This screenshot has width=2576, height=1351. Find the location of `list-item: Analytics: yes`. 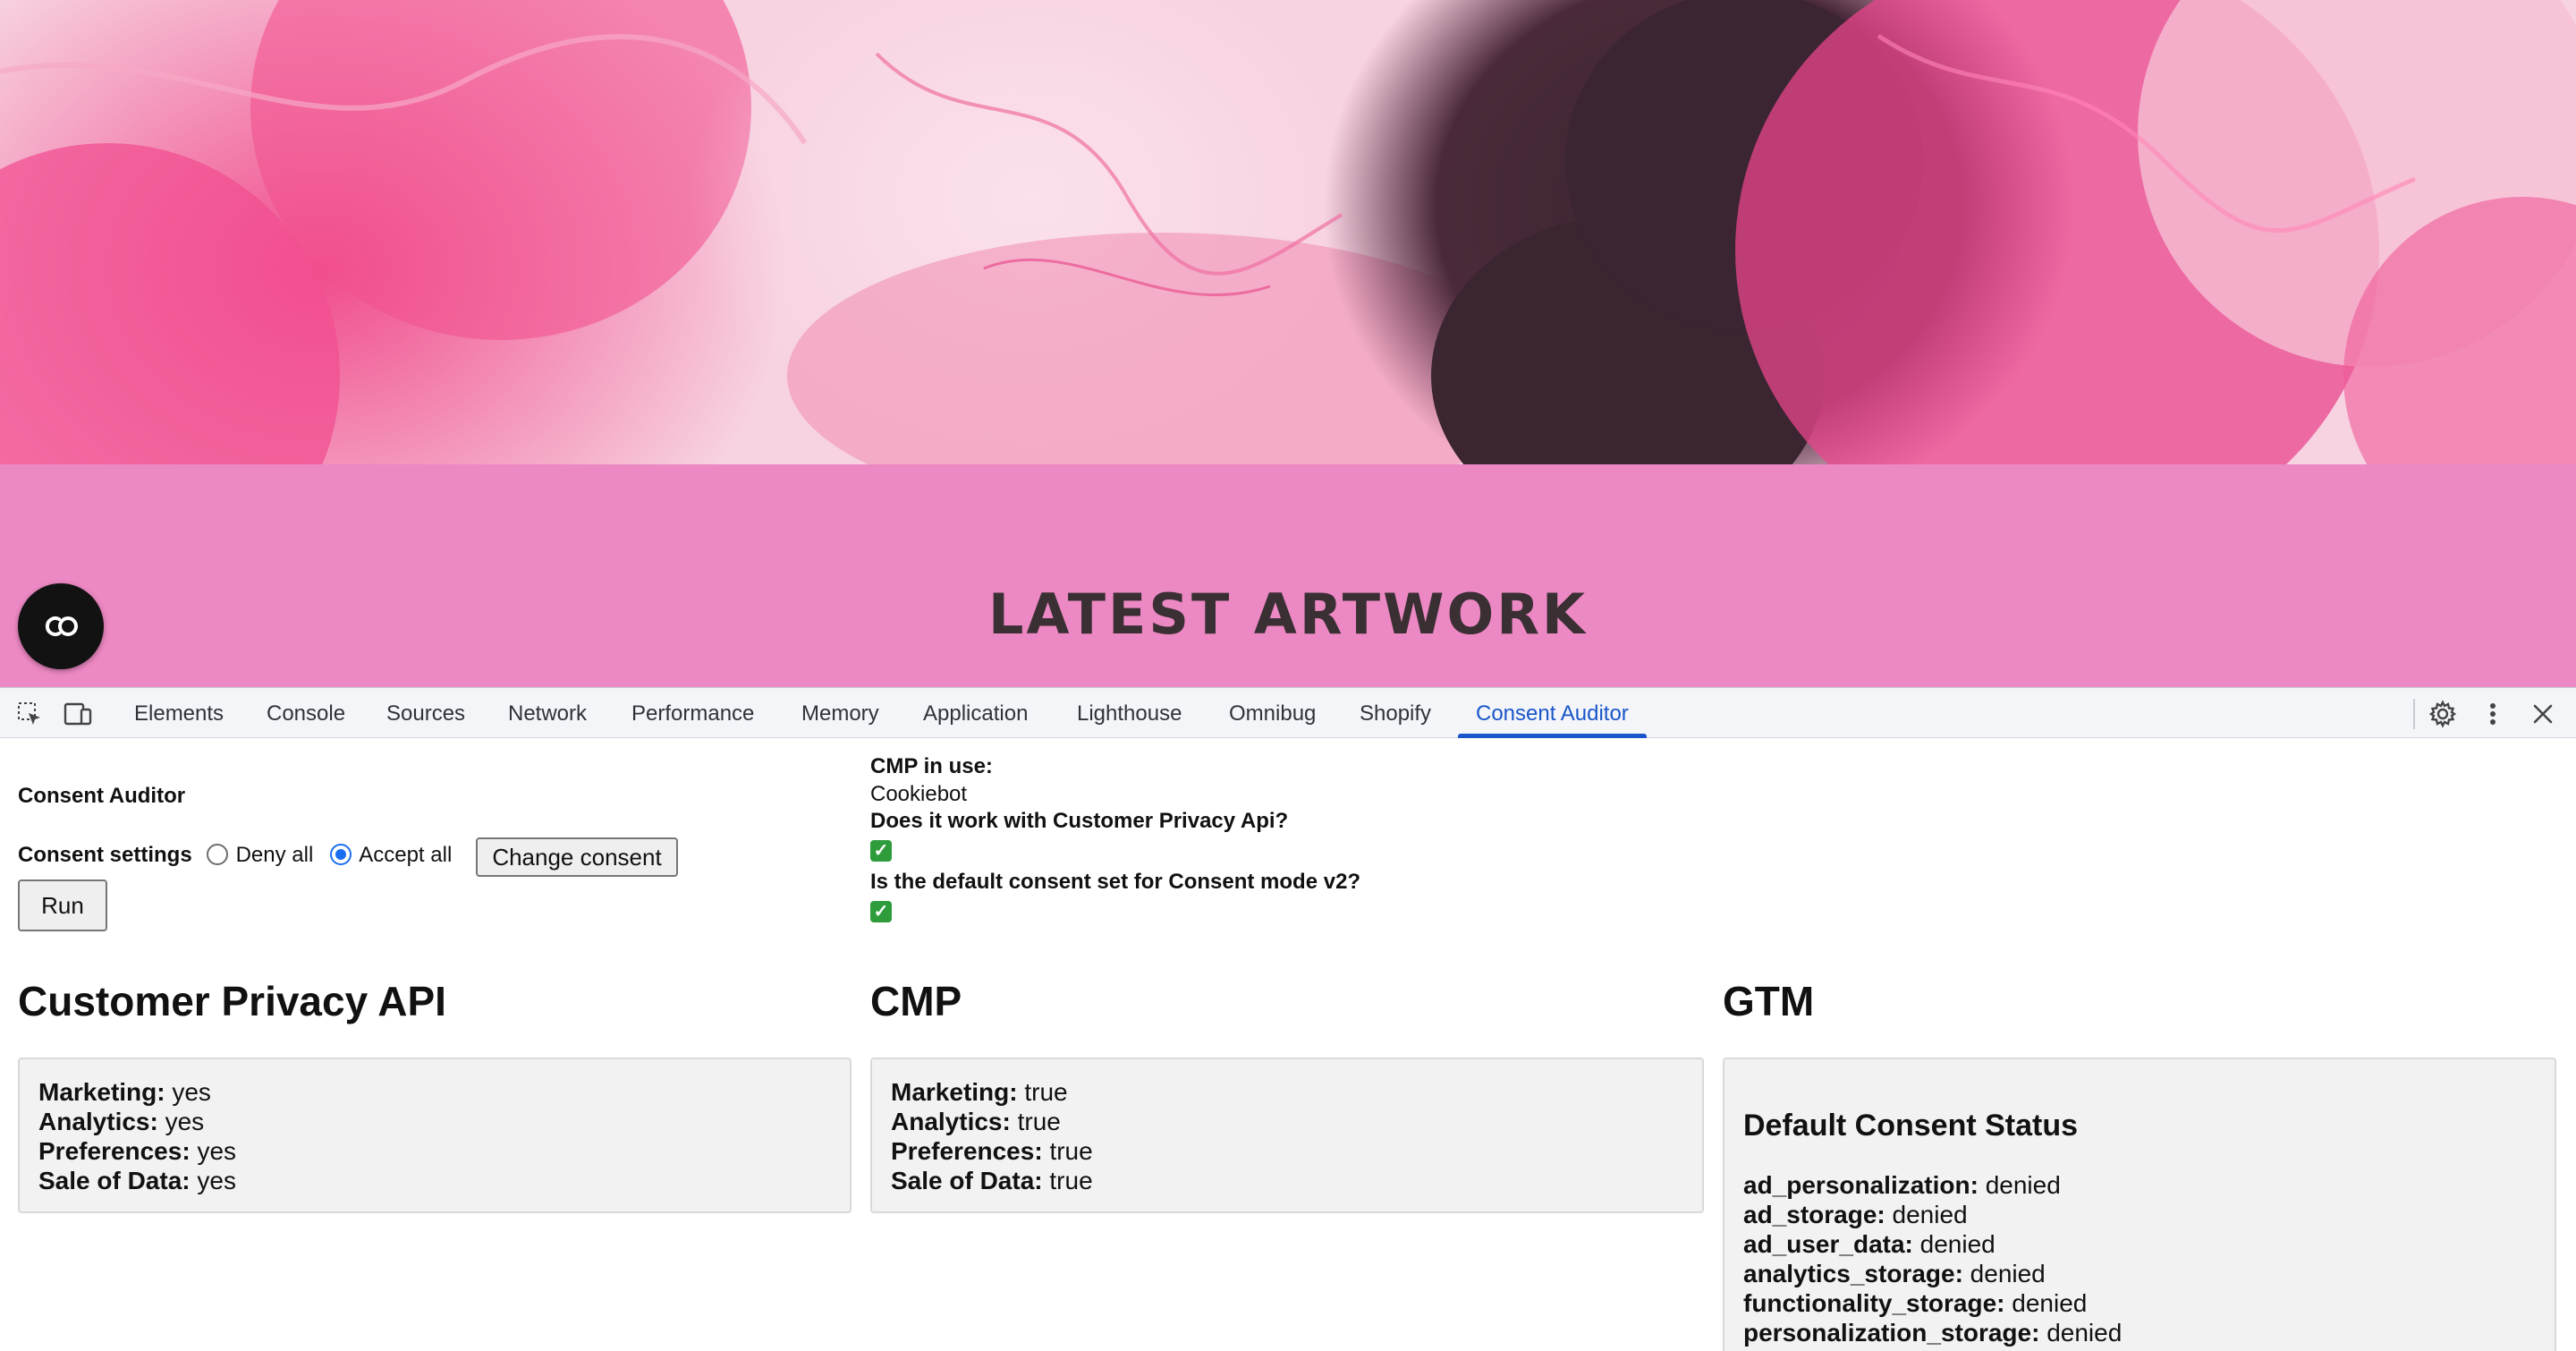

list-item: Analytics: yes is located at coordinates (121, 1121).